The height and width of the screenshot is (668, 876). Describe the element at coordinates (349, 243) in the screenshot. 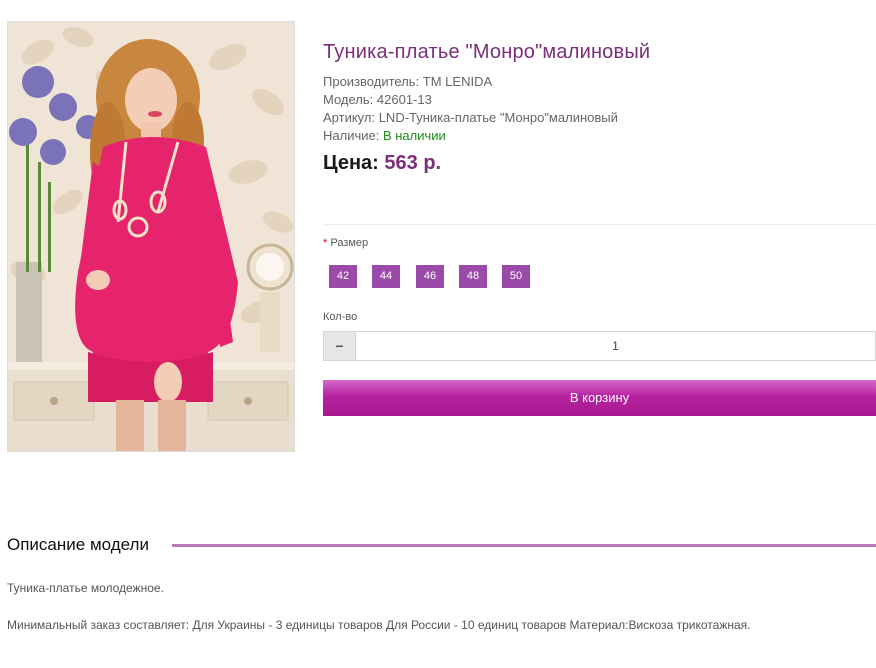

I see `size-label-text: Размер` at that location.